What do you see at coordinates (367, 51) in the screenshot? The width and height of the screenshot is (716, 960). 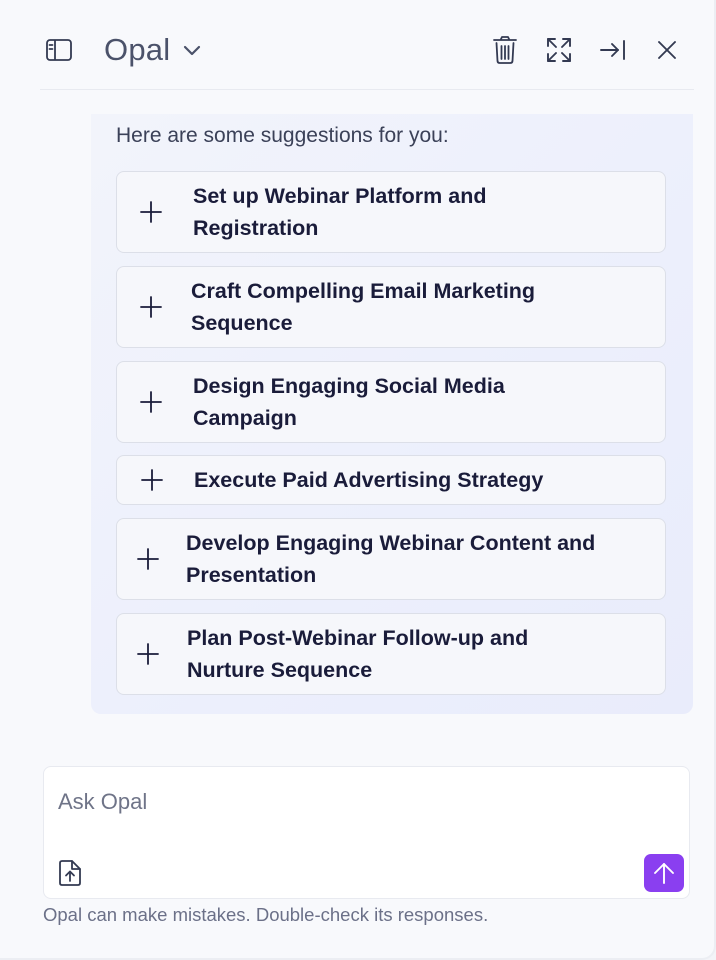 I see `panel-header: Opal` at bounding box center [367, 51].